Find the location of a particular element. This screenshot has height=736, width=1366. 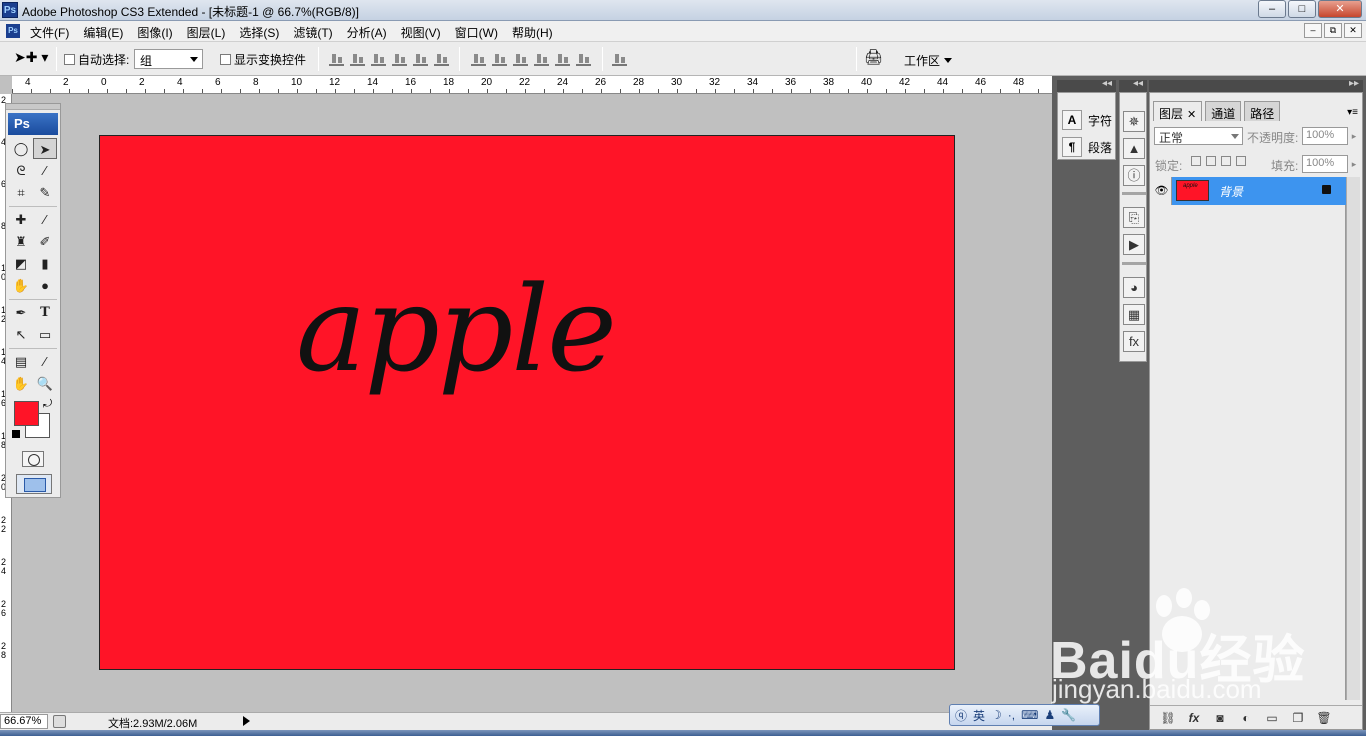

align-right-icon is located at coordinates (441, 58).